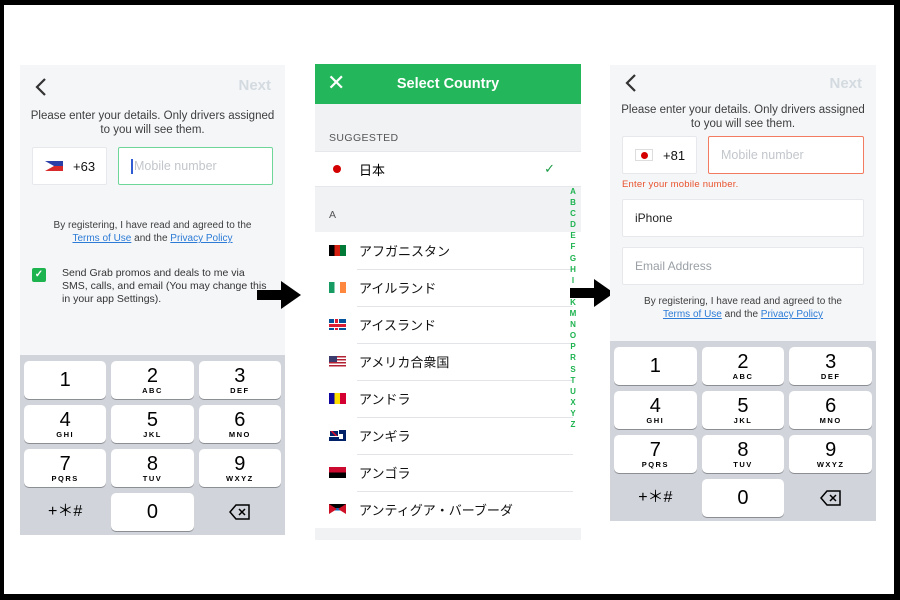 This screenshot has height=600, width=900. Describe the element at coordinates (448, 169) in the screenshot. I see `suggested-country-japan: 日本 ✓` at that location.